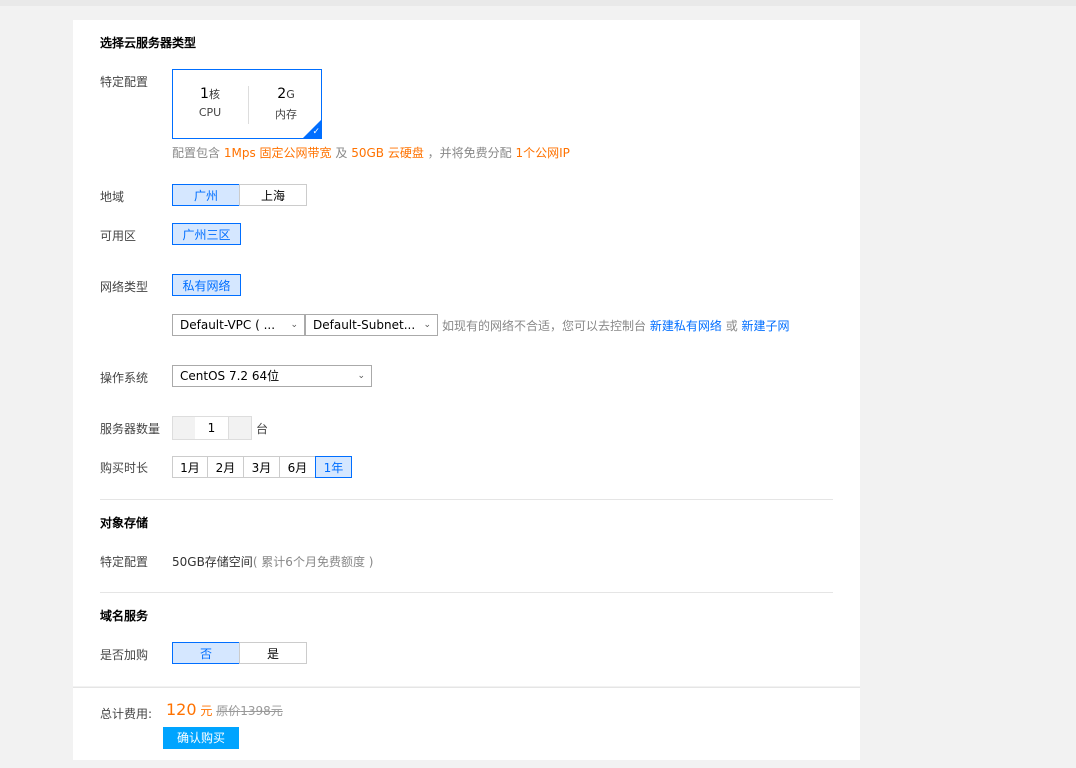 Image resolution: width=1076 pixels, height=768 pixels. I want to click on create-subnet-link: 新建子网, so click(766, 326).